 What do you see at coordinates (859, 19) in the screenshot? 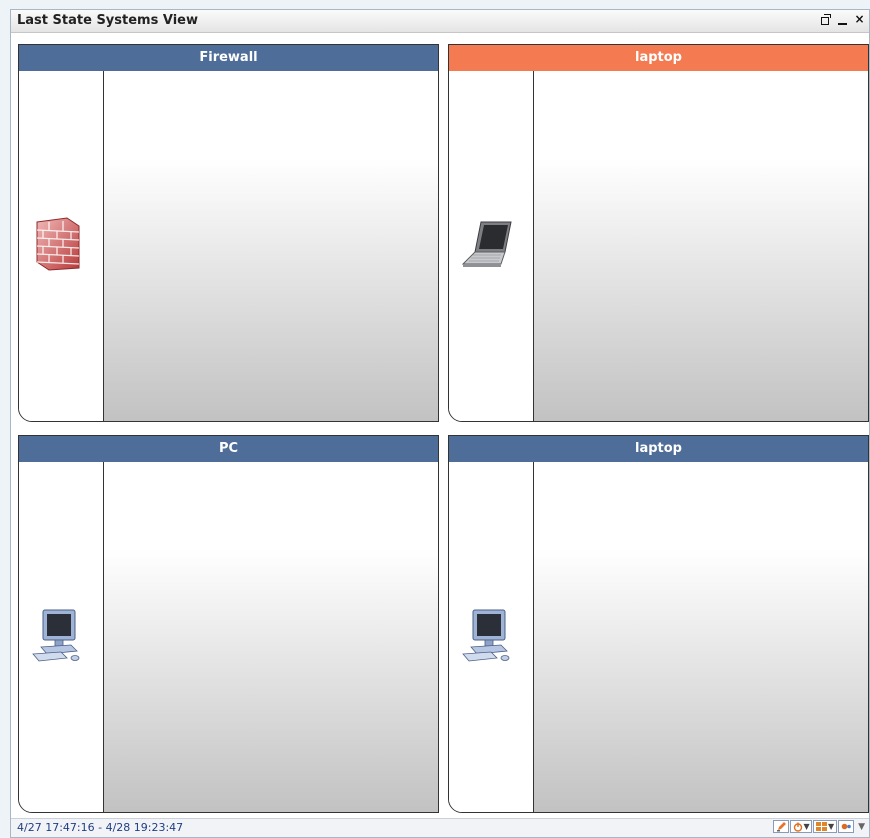
I see `close-icon: ×` at bounding box center [859, 19].